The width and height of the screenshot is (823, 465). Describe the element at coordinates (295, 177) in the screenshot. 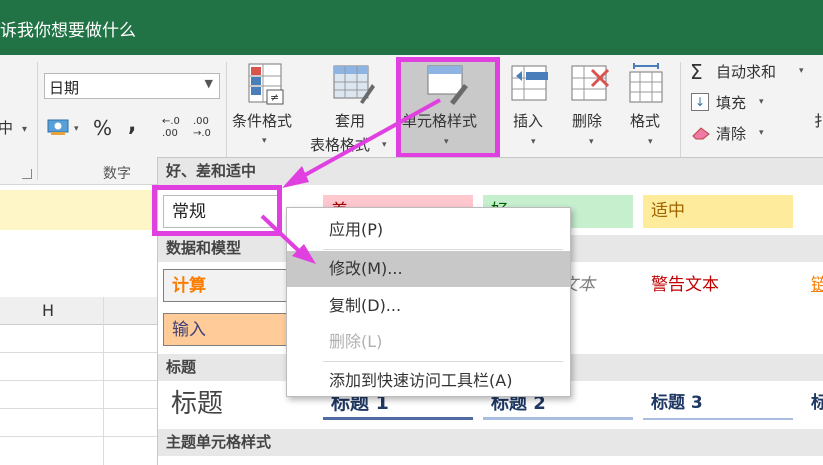

I see `arrowhead-icon` at that location.